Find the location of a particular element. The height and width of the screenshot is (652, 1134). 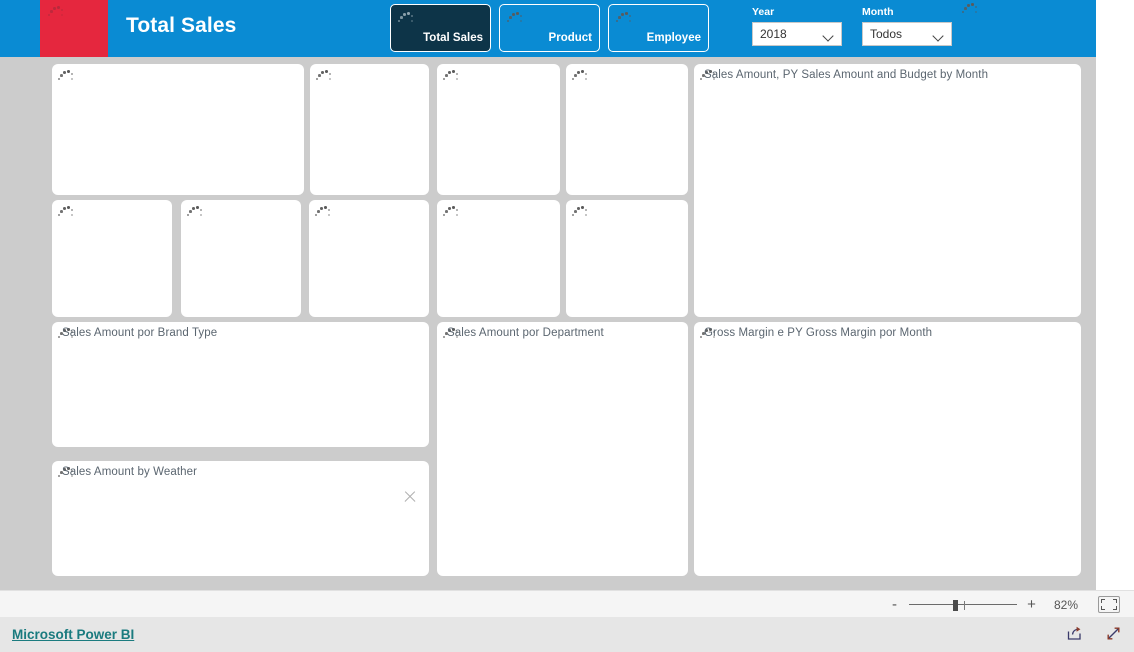

slicer-month-dropdown: Todos is located at coordinates (907, 34).